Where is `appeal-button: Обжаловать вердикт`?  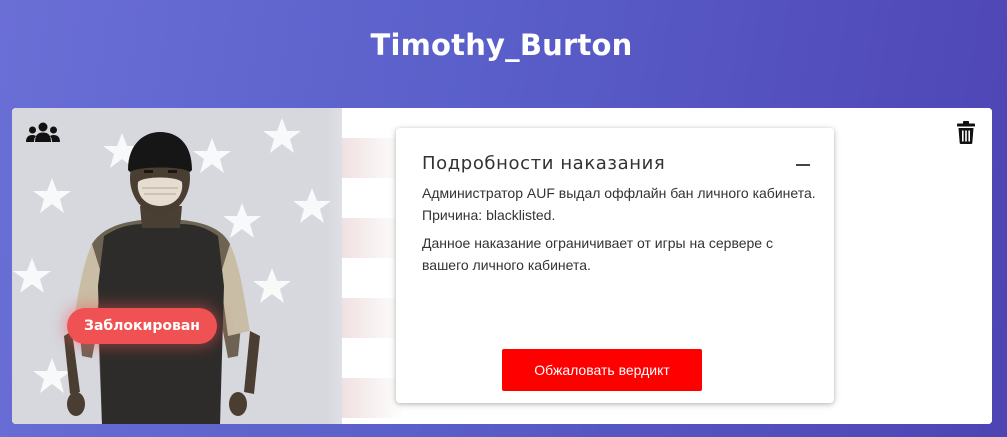 appeal-button: Обжаловать вердикт is located at coordinates (602, 370).